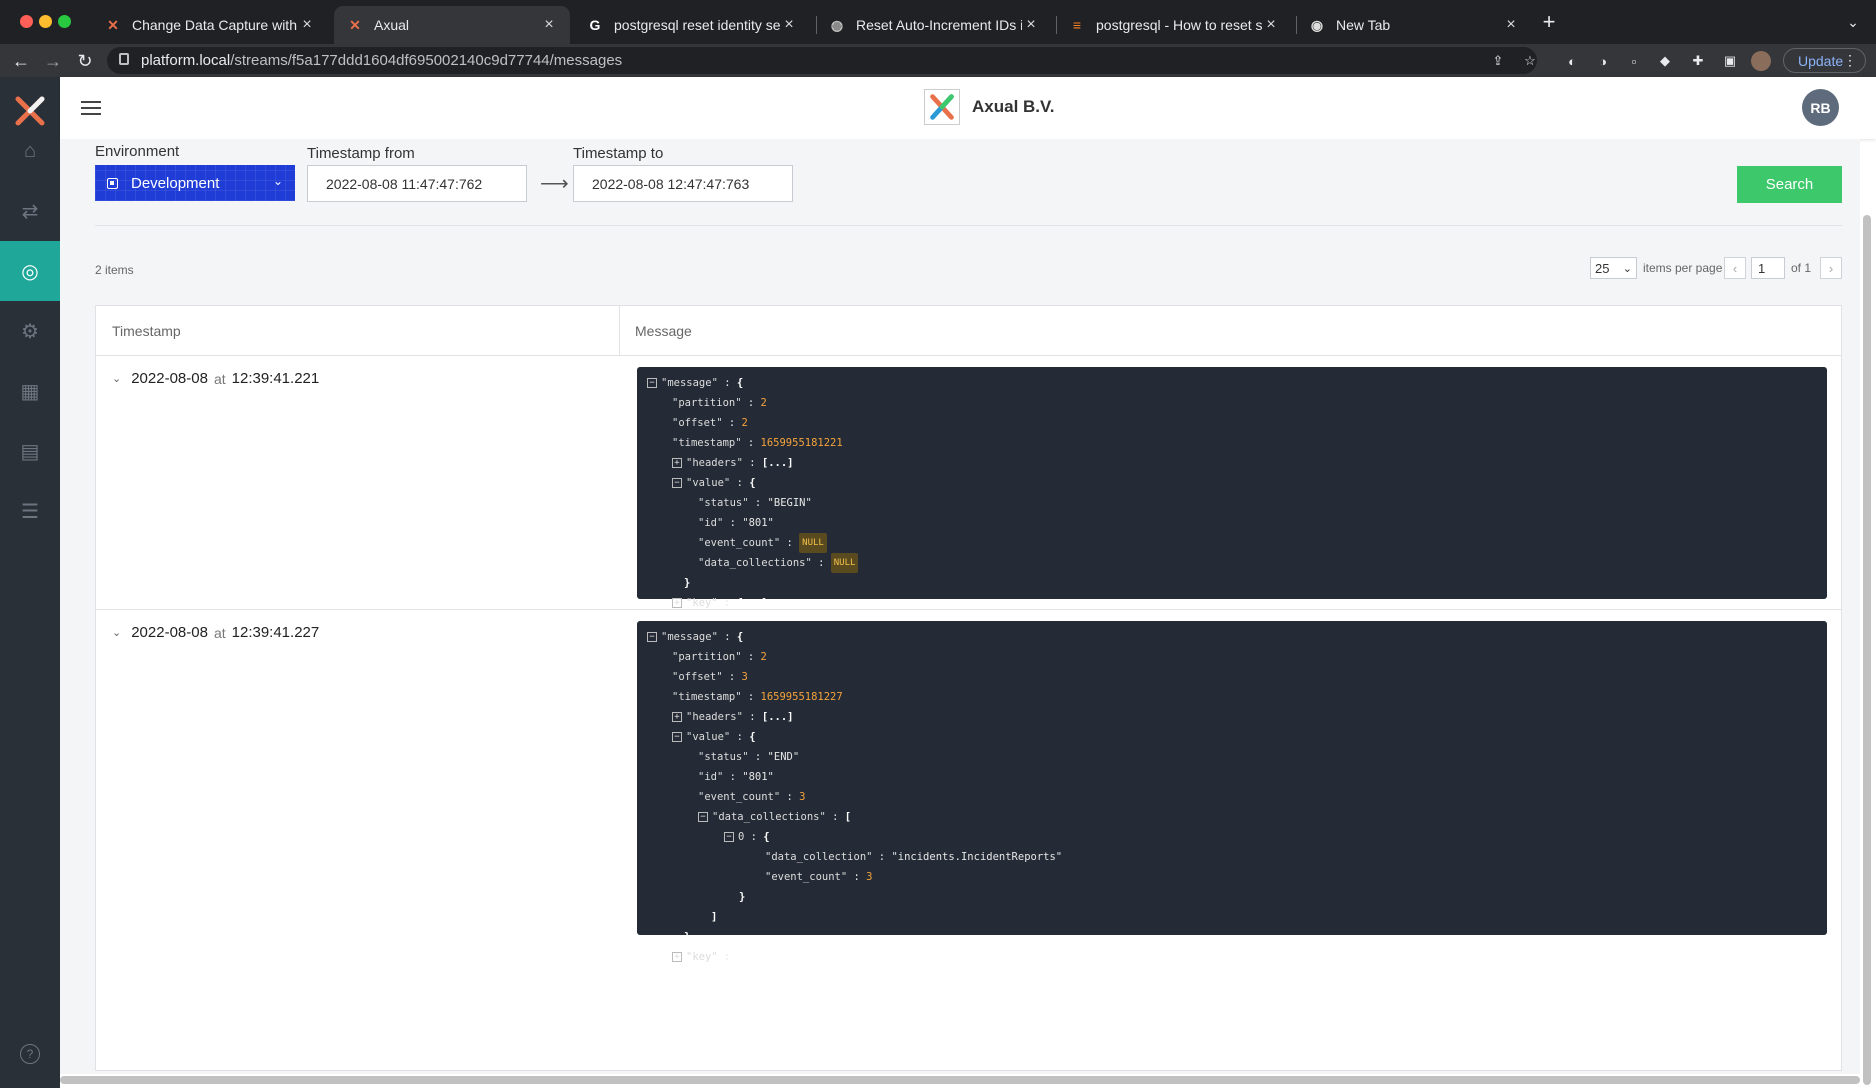 The height and width of the screenshot is (1088, 1876). I want to click on help-icon: ?, so click(30, 1054).